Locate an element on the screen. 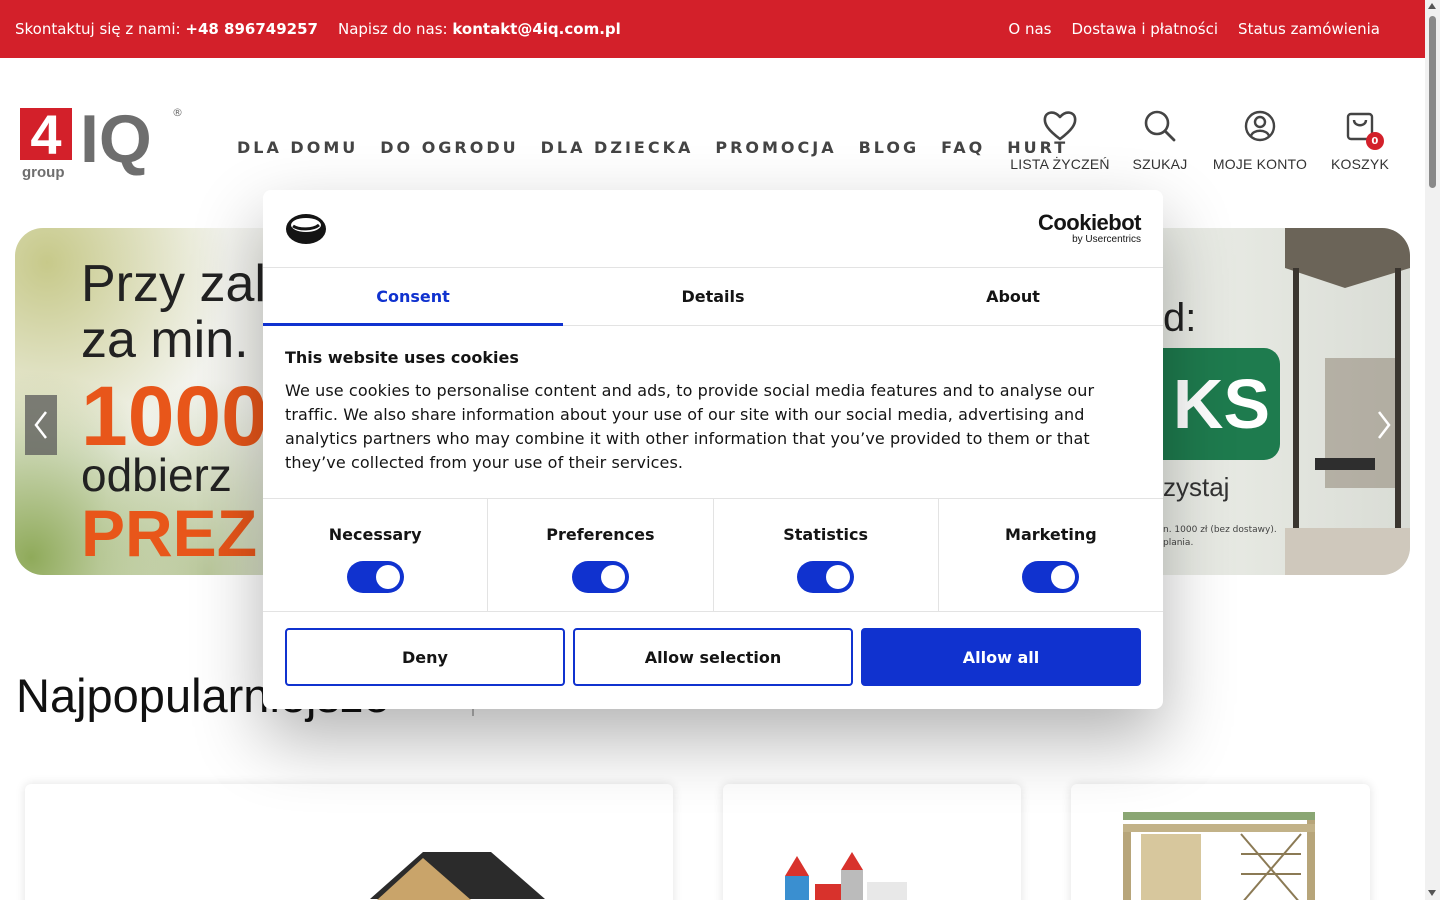 The height and width of the screenshot is (900, 1440). toggle-group-marketing: Marketing is located at coordinates (1051, 555).